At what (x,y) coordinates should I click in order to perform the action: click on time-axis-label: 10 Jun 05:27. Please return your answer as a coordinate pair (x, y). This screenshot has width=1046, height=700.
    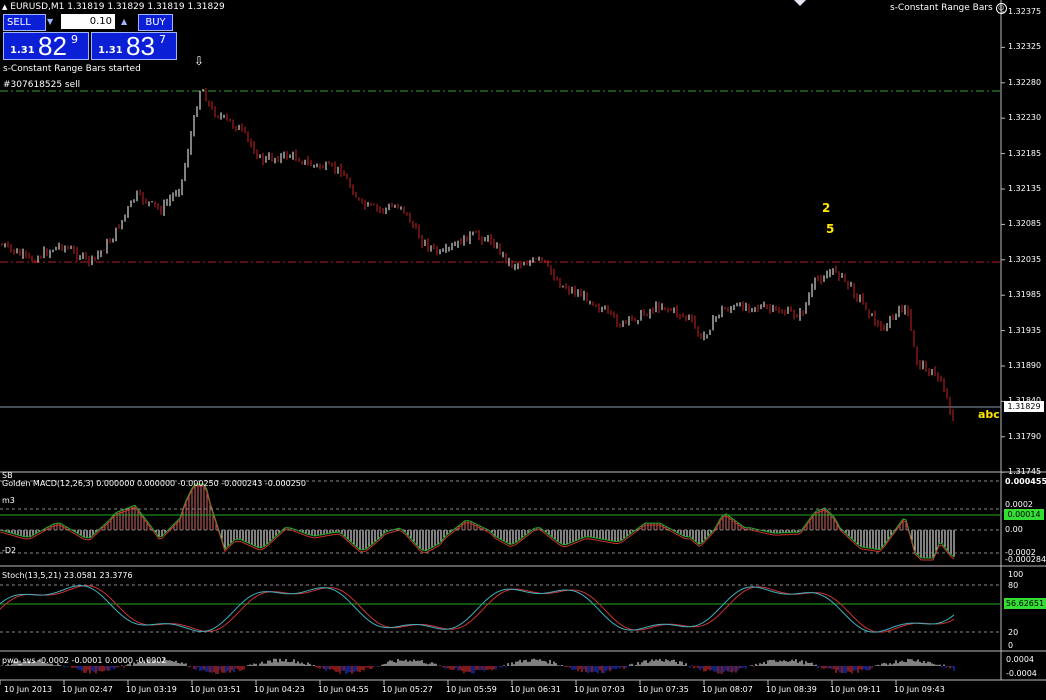
    Looking at the image, I should click on (407, 689).